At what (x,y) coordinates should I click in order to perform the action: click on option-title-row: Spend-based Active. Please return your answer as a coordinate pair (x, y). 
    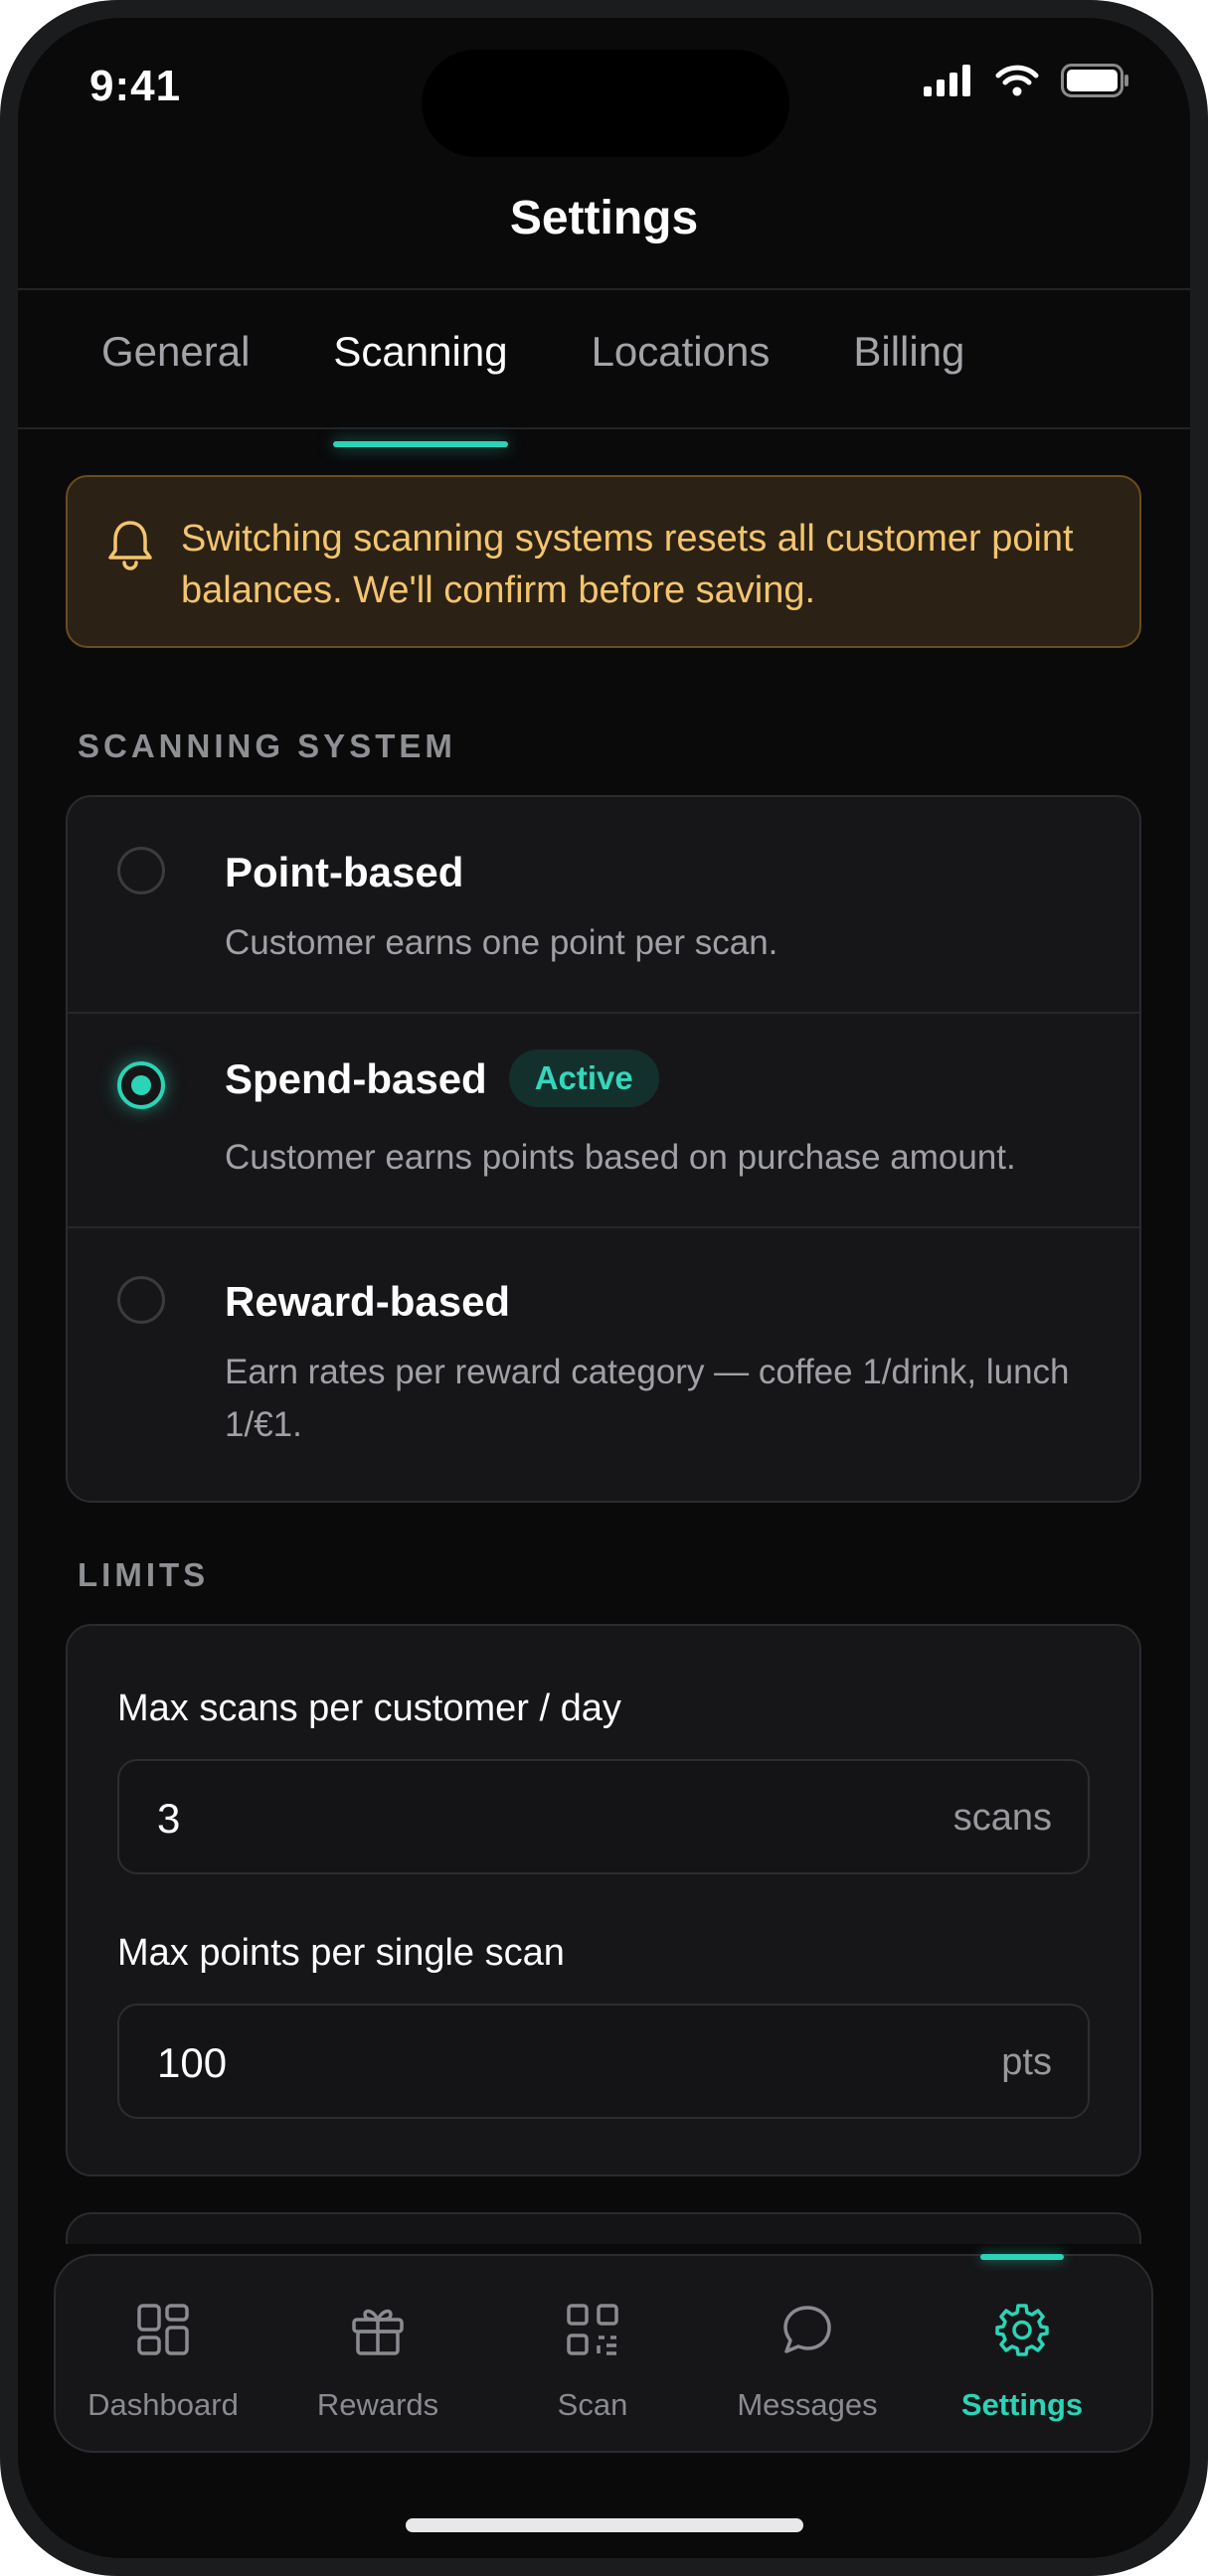
    Looking at the image, I should click on (442, 1080).